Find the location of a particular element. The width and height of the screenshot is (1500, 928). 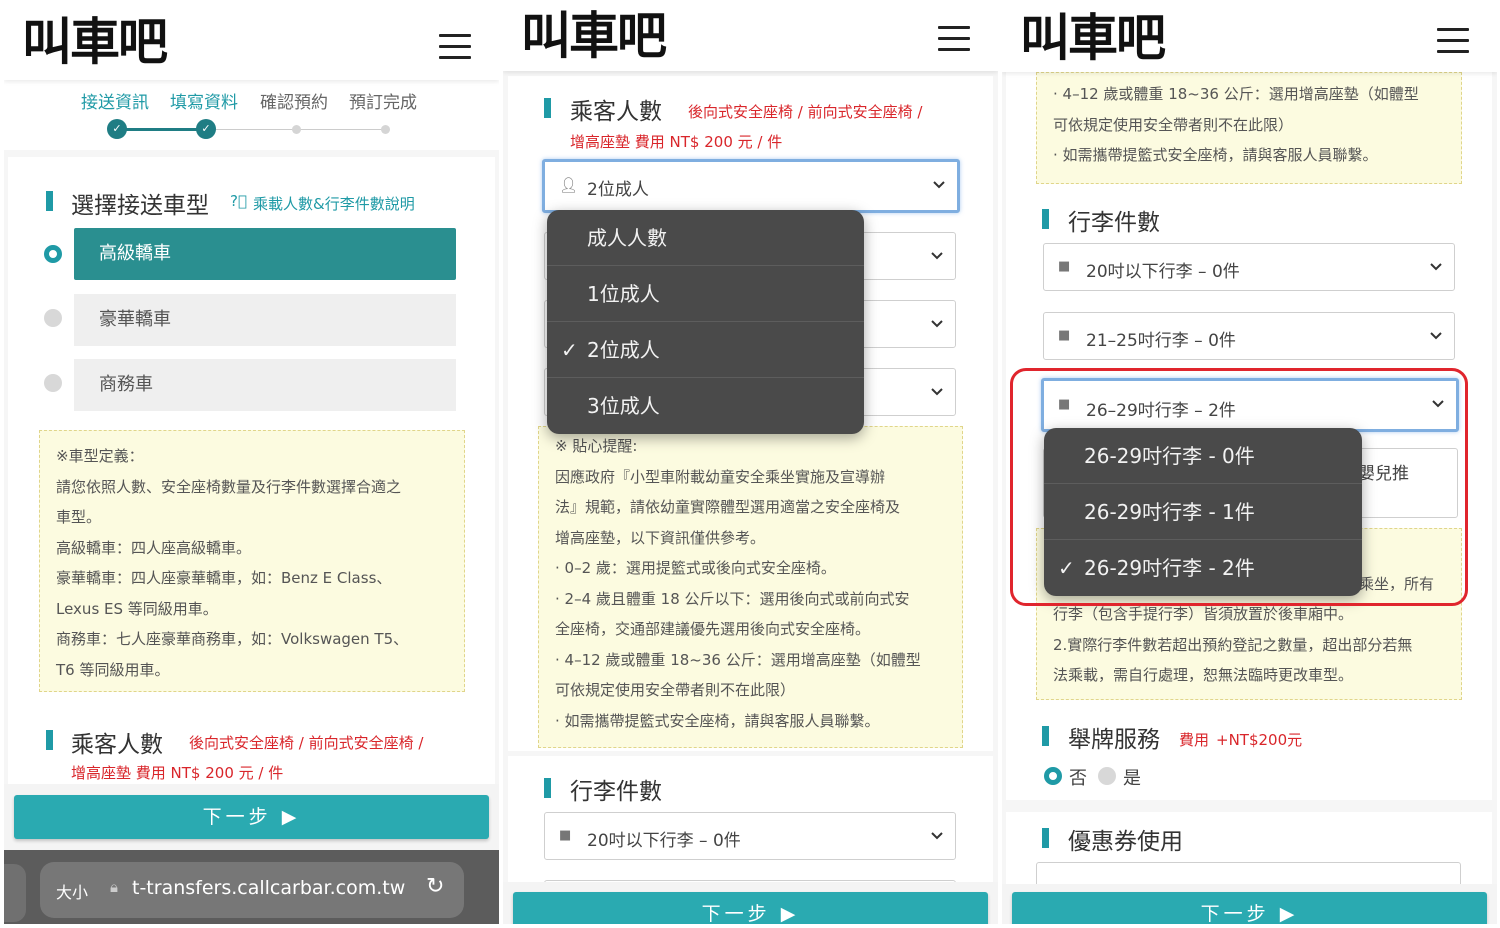

tip-line: 法』規範，請依幼童實際體型選用適當之安全座椅及 is located at coordinates (728, 507).